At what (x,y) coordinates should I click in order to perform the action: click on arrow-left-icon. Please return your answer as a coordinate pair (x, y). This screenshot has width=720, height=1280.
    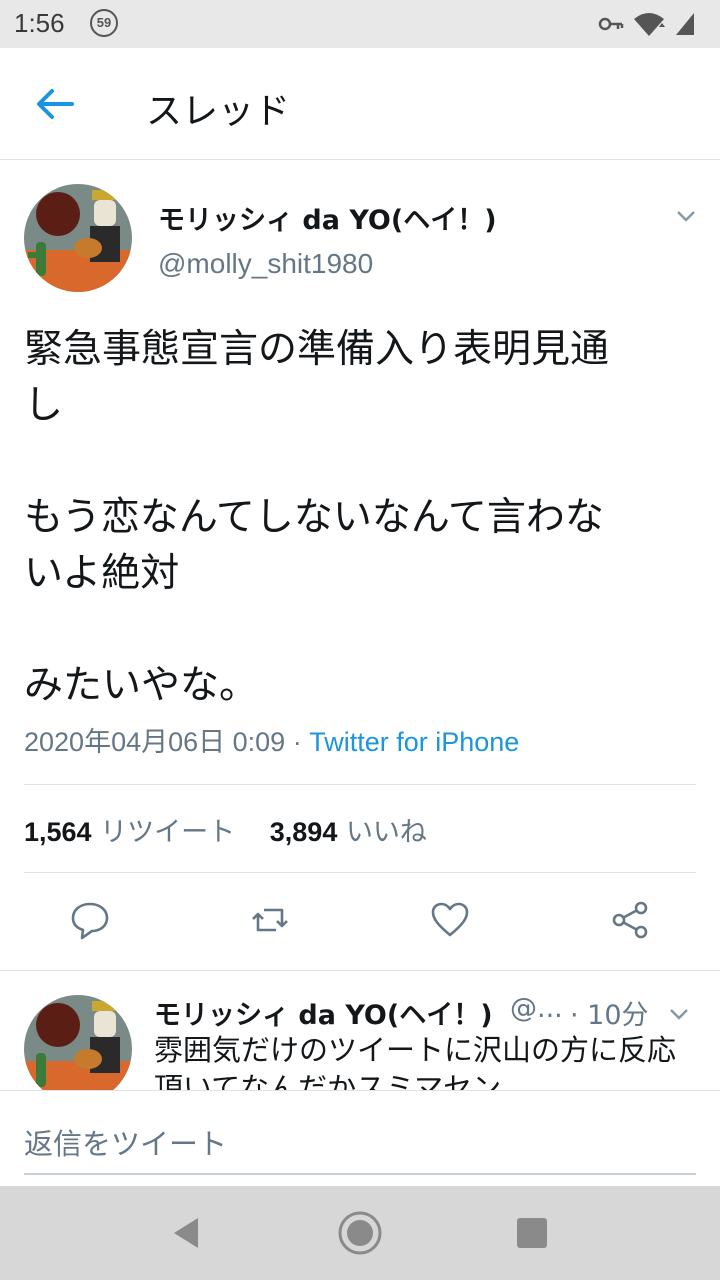
    Looking at the image, I should click on (55, 104).